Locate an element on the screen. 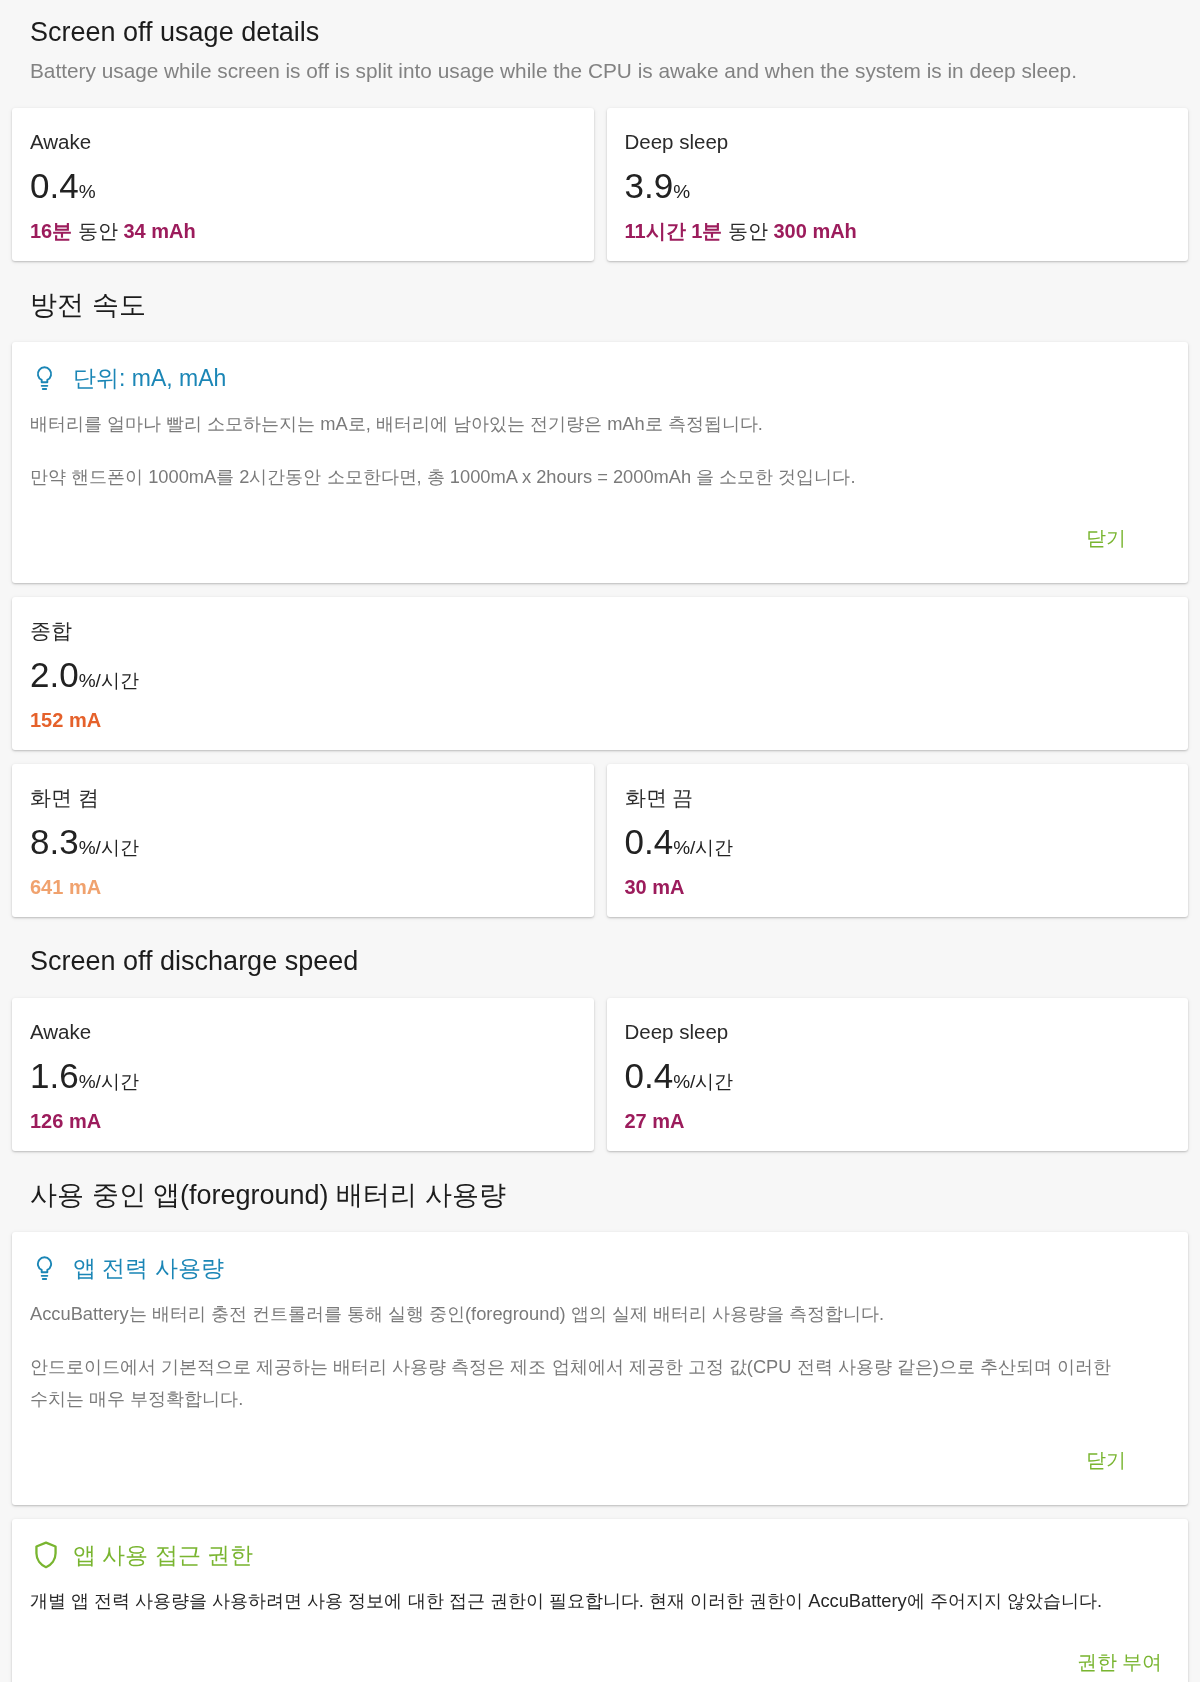 The image size is (1200, 1682). stat-detail: 16분 동안 34 mAh is located at coordinates (113, 231).